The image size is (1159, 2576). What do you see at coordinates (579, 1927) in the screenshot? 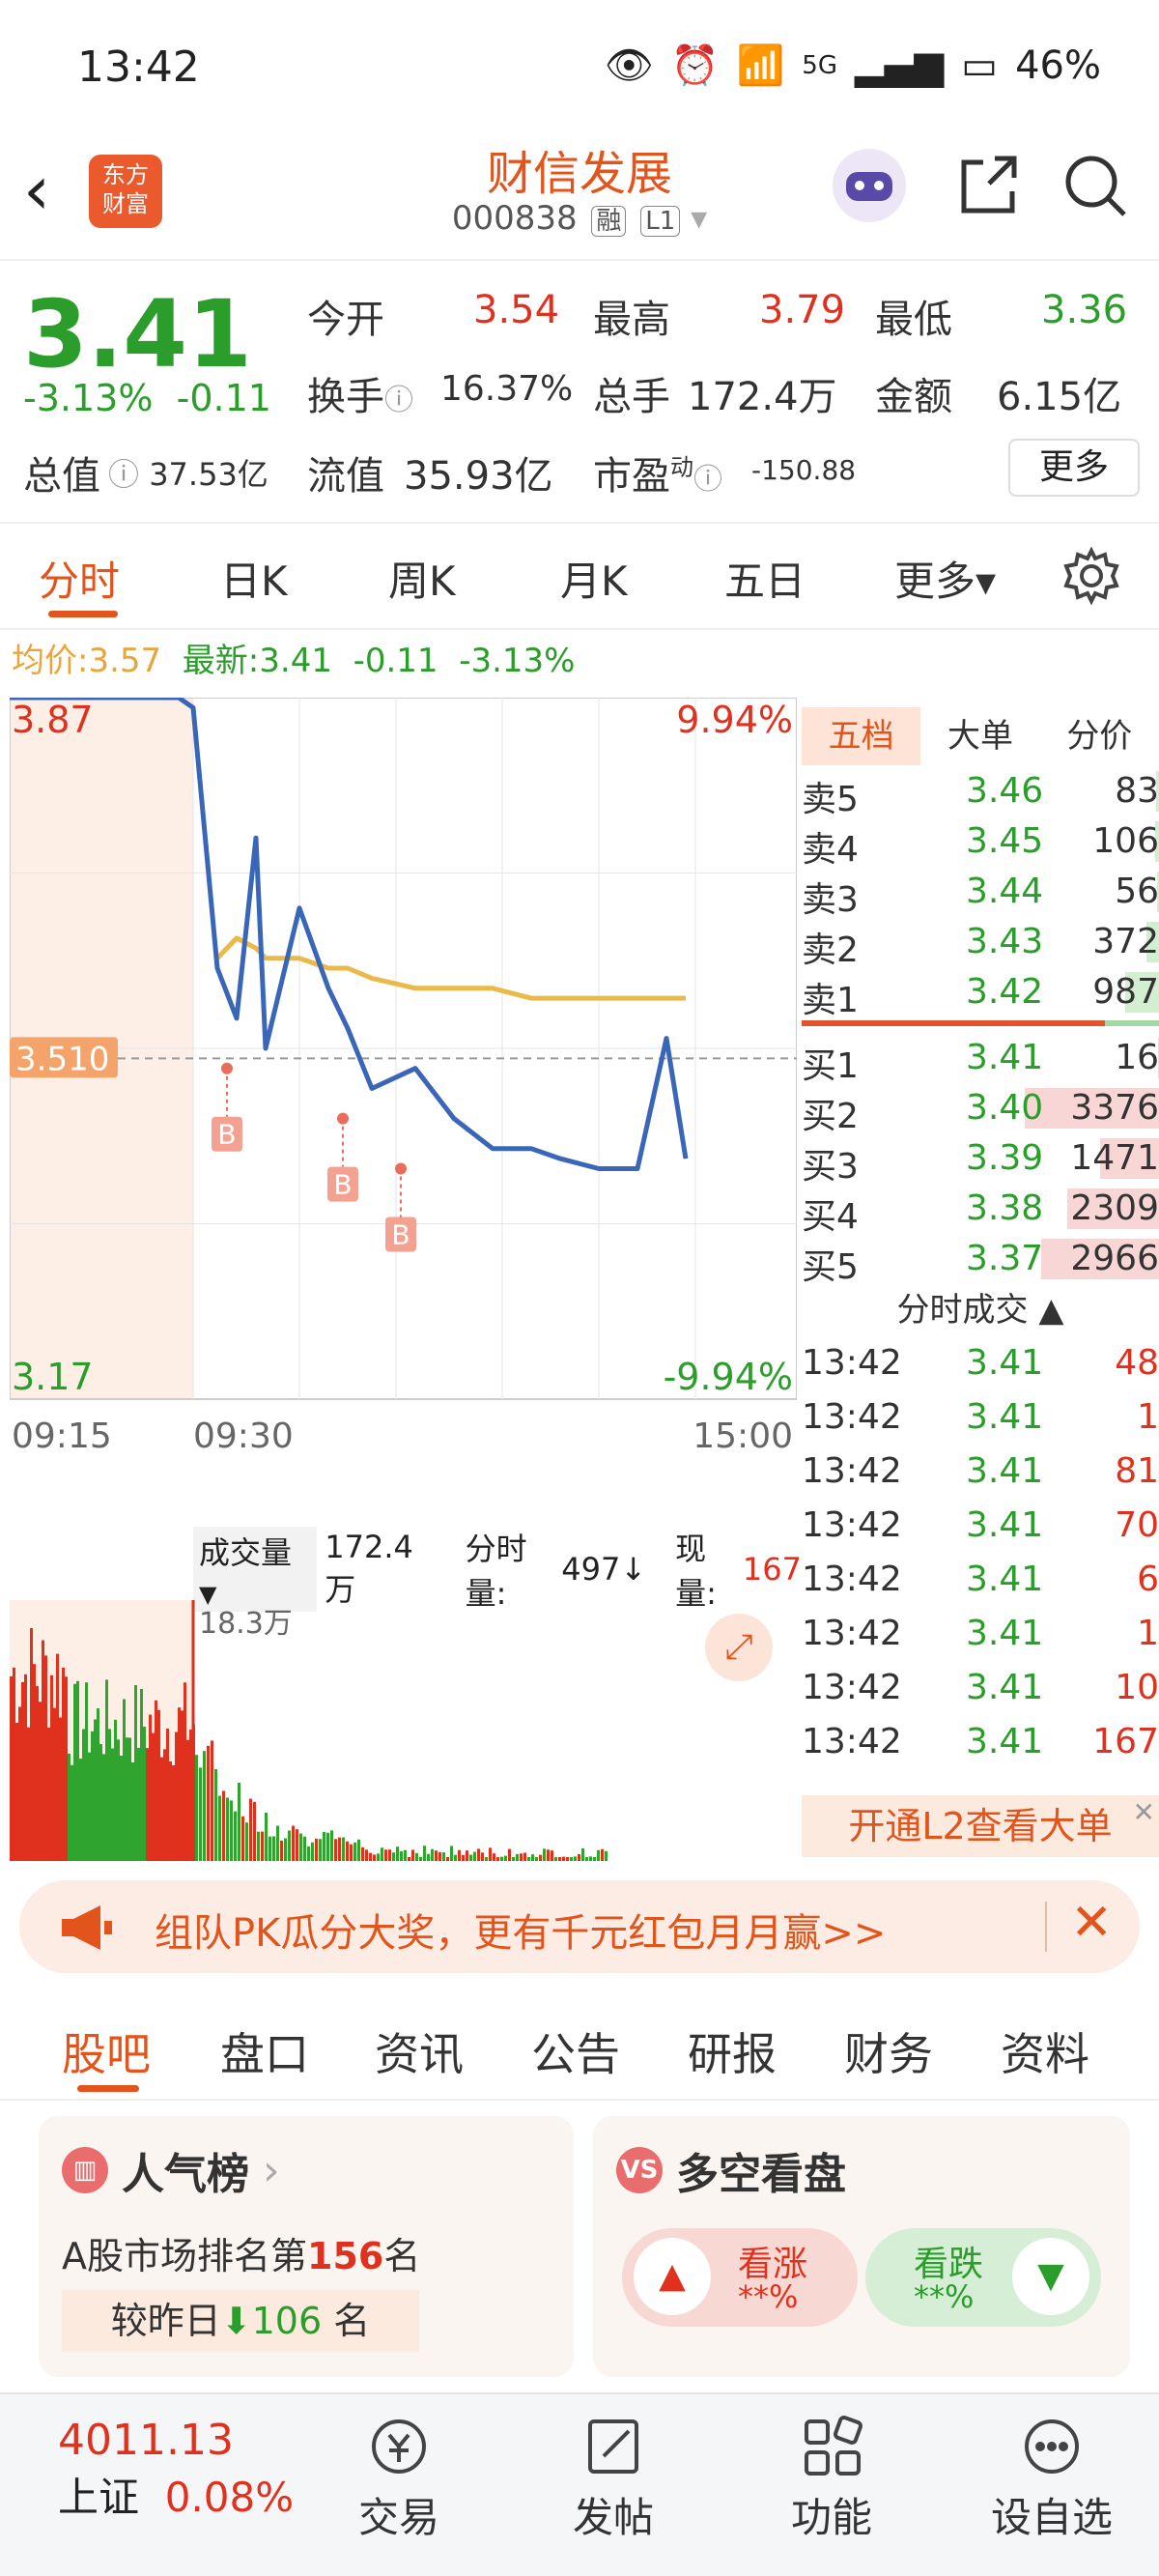
I see `promo-banner: 组队PK瓜分大奖，更有千元红包月月赢>> ✕` at bounding box center [579, 1927].